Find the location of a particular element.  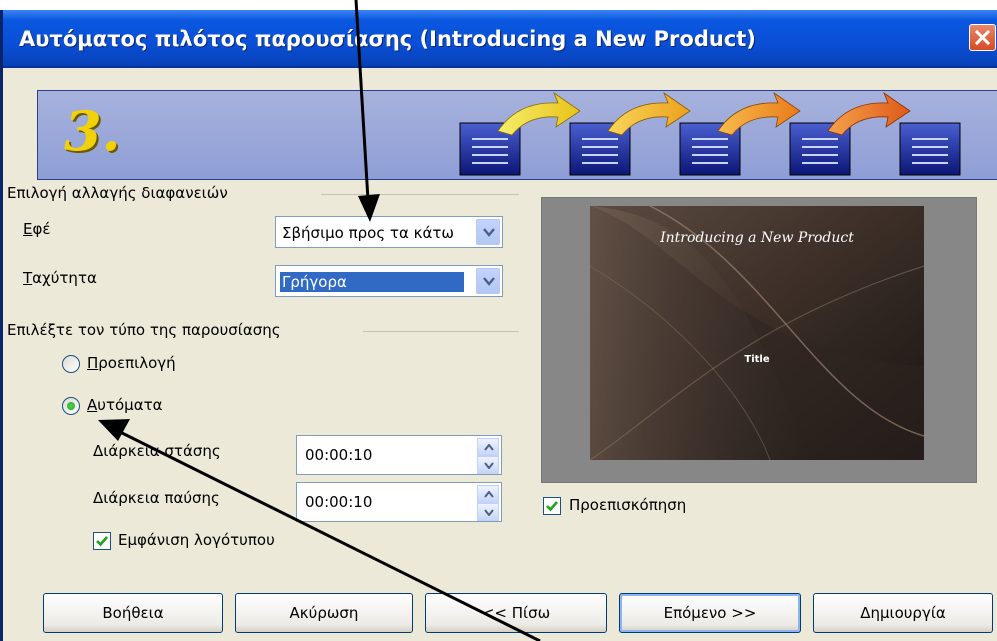

create-button: Δημιουργία is located at coordinates (903, 613).